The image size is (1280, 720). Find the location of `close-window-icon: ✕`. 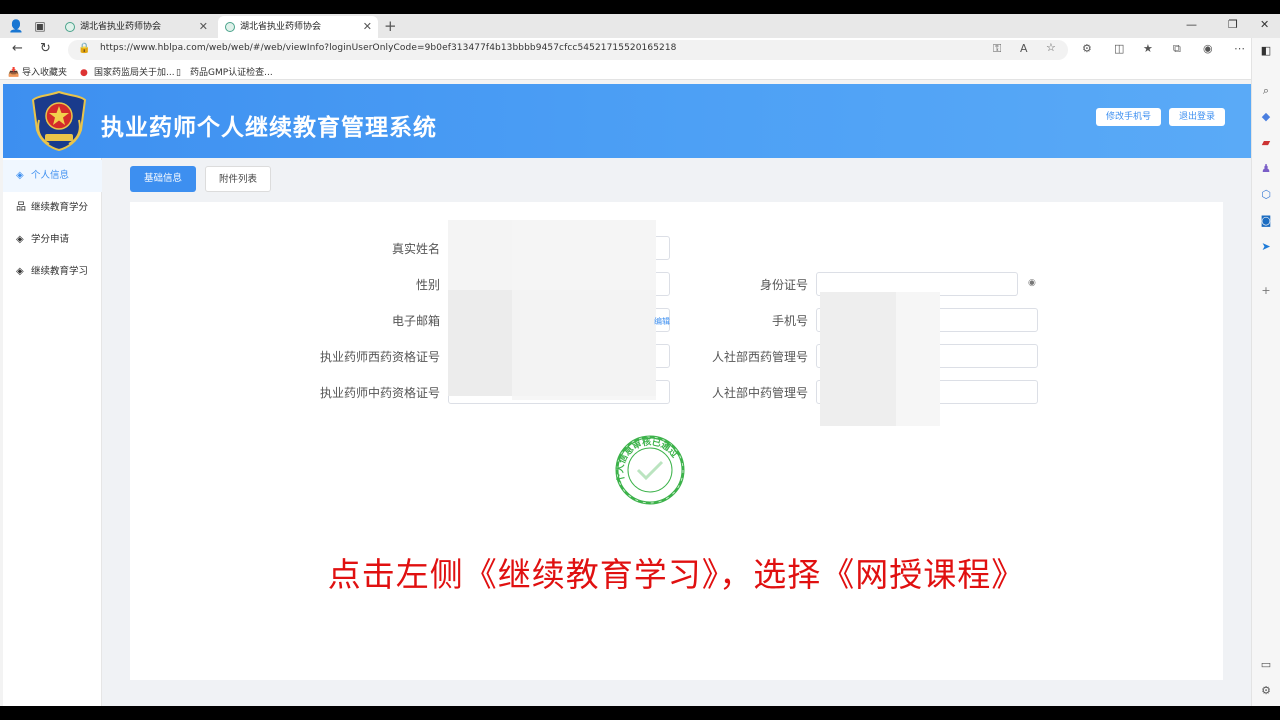

close-window-icon: ✕ is located at coordinates (1264, 24).